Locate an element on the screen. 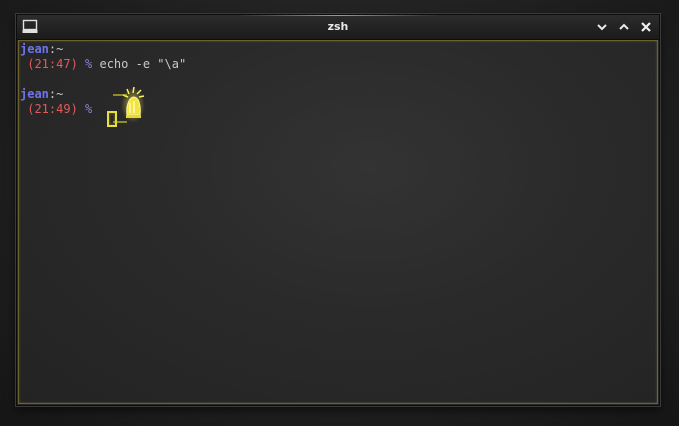 This screenshot has height=426, width=679. chevron-up-icon is located at coordinates (624, 27).